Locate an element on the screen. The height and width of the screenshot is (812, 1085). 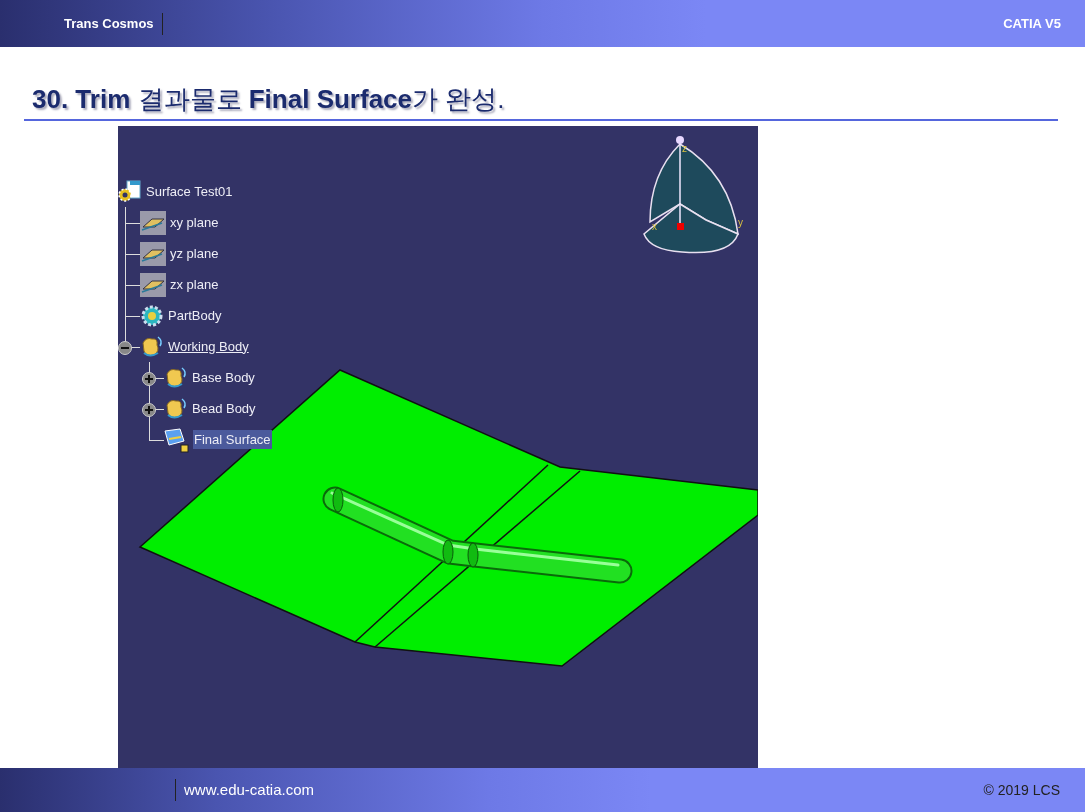
tree-item: yz plane is located at coordinates (194, 253).